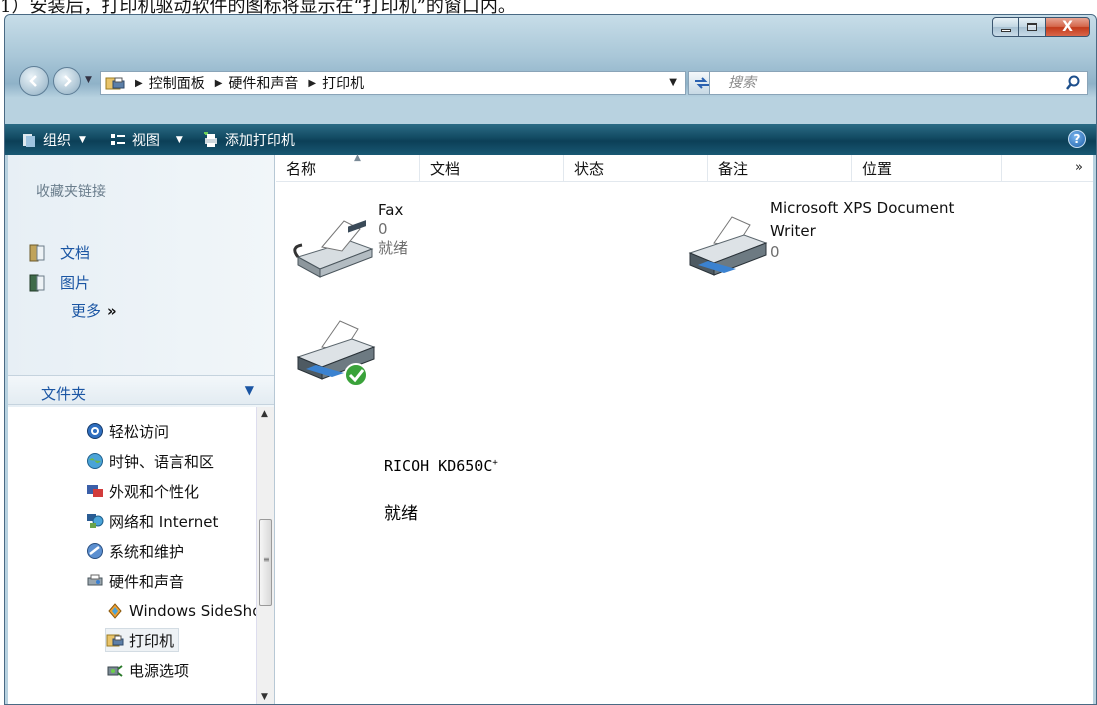  I want to click on views-button: 视图 ▼, so click(146, 139).